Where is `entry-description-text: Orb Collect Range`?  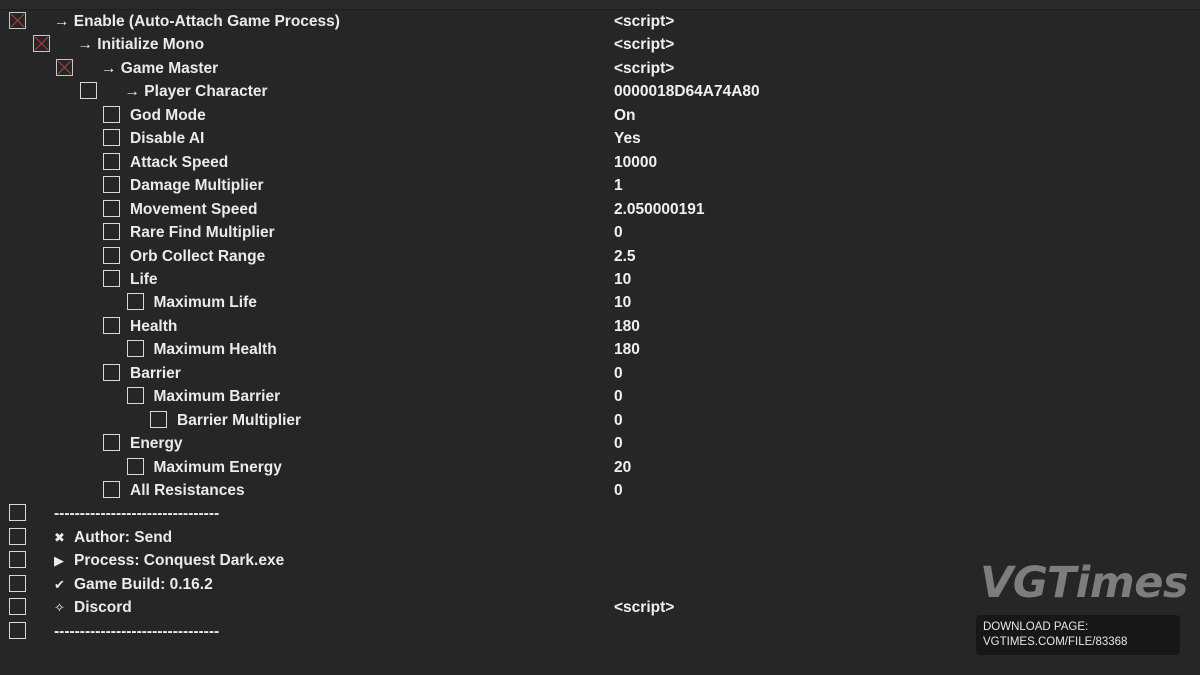 entry-description-text: Orb Collect Range is located at coordinates (198, 256).